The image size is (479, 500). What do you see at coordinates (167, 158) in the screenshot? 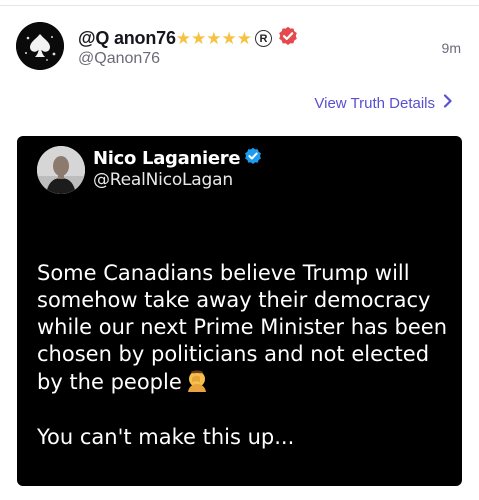
I see `embedded-author-name: Nico Laganiere` at bounding box center [167, 158].